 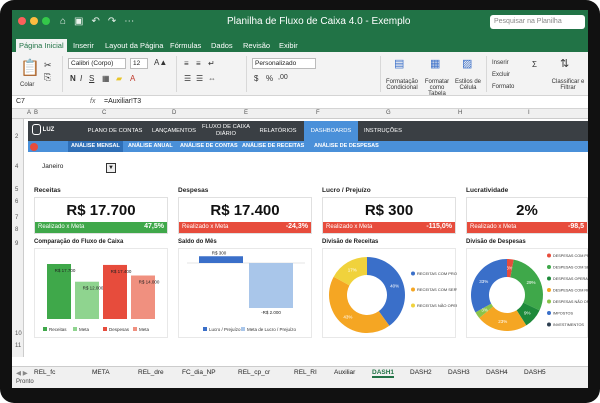 I want to click on back-button, so click(x=34, y=147).